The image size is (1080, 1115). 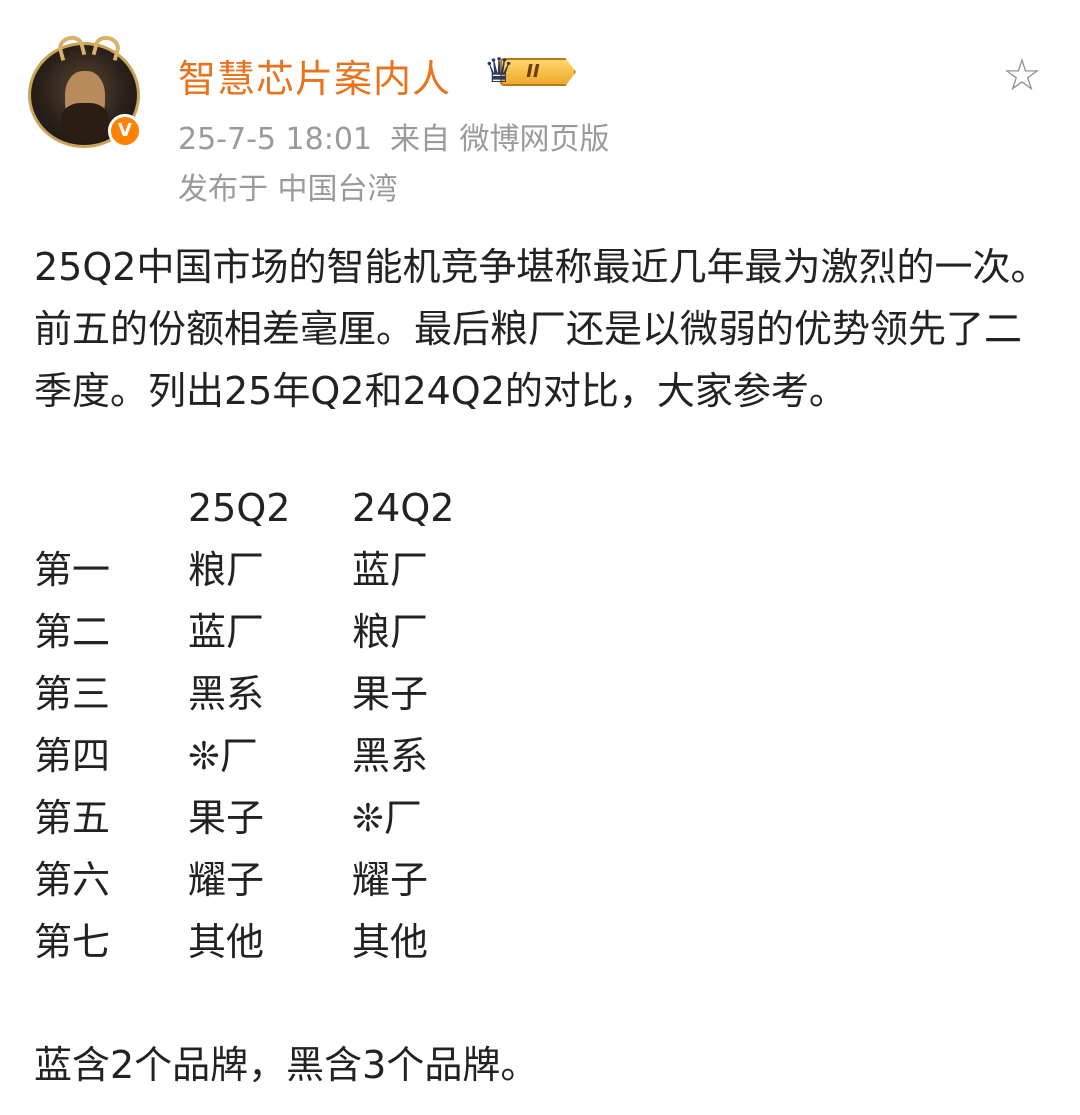 I want to click on brand-25q2: 黑系, so click(x=226, y=694).